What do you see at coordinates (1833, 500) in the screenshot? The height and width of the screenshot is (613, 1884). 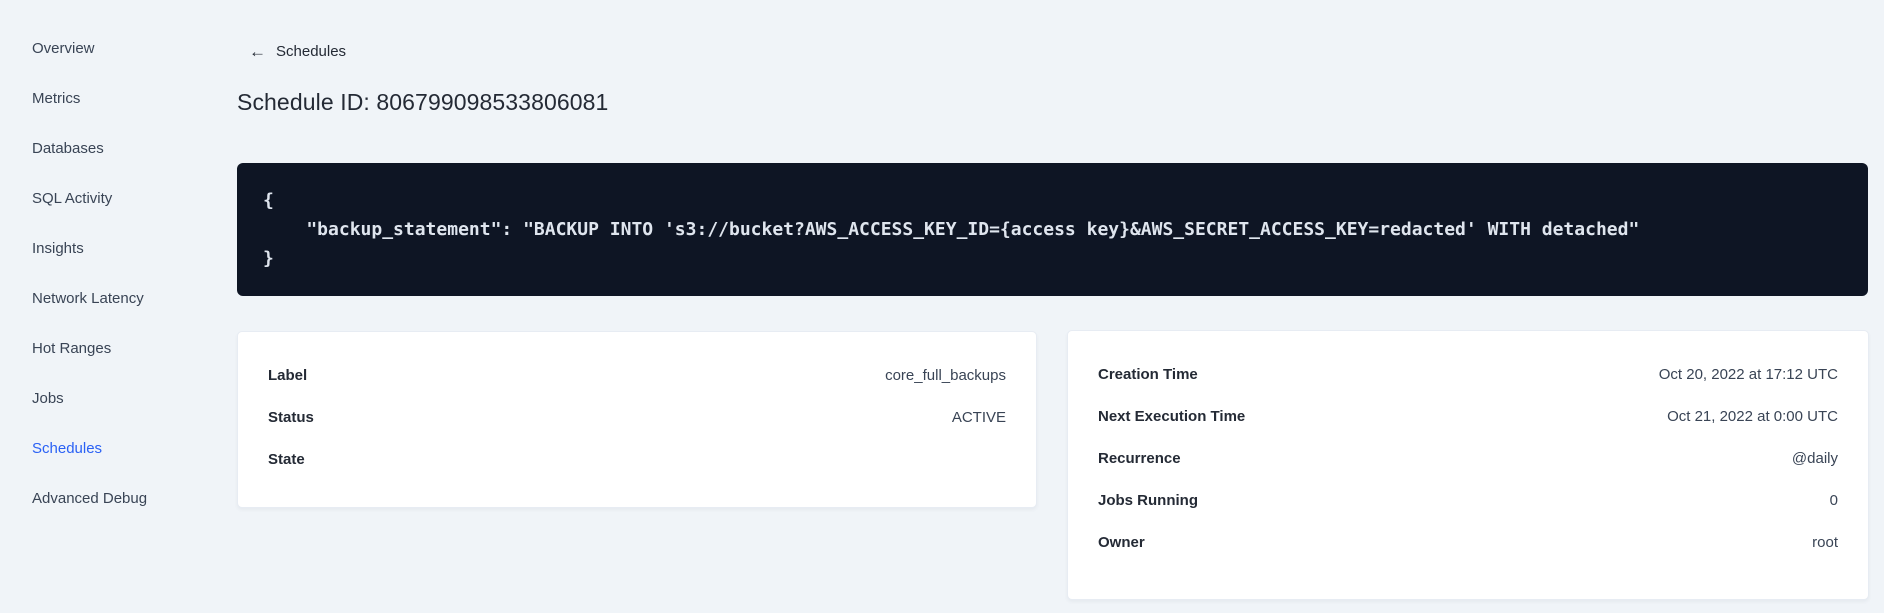 I see `row-value: 0` at bounding box center [1833, 500].